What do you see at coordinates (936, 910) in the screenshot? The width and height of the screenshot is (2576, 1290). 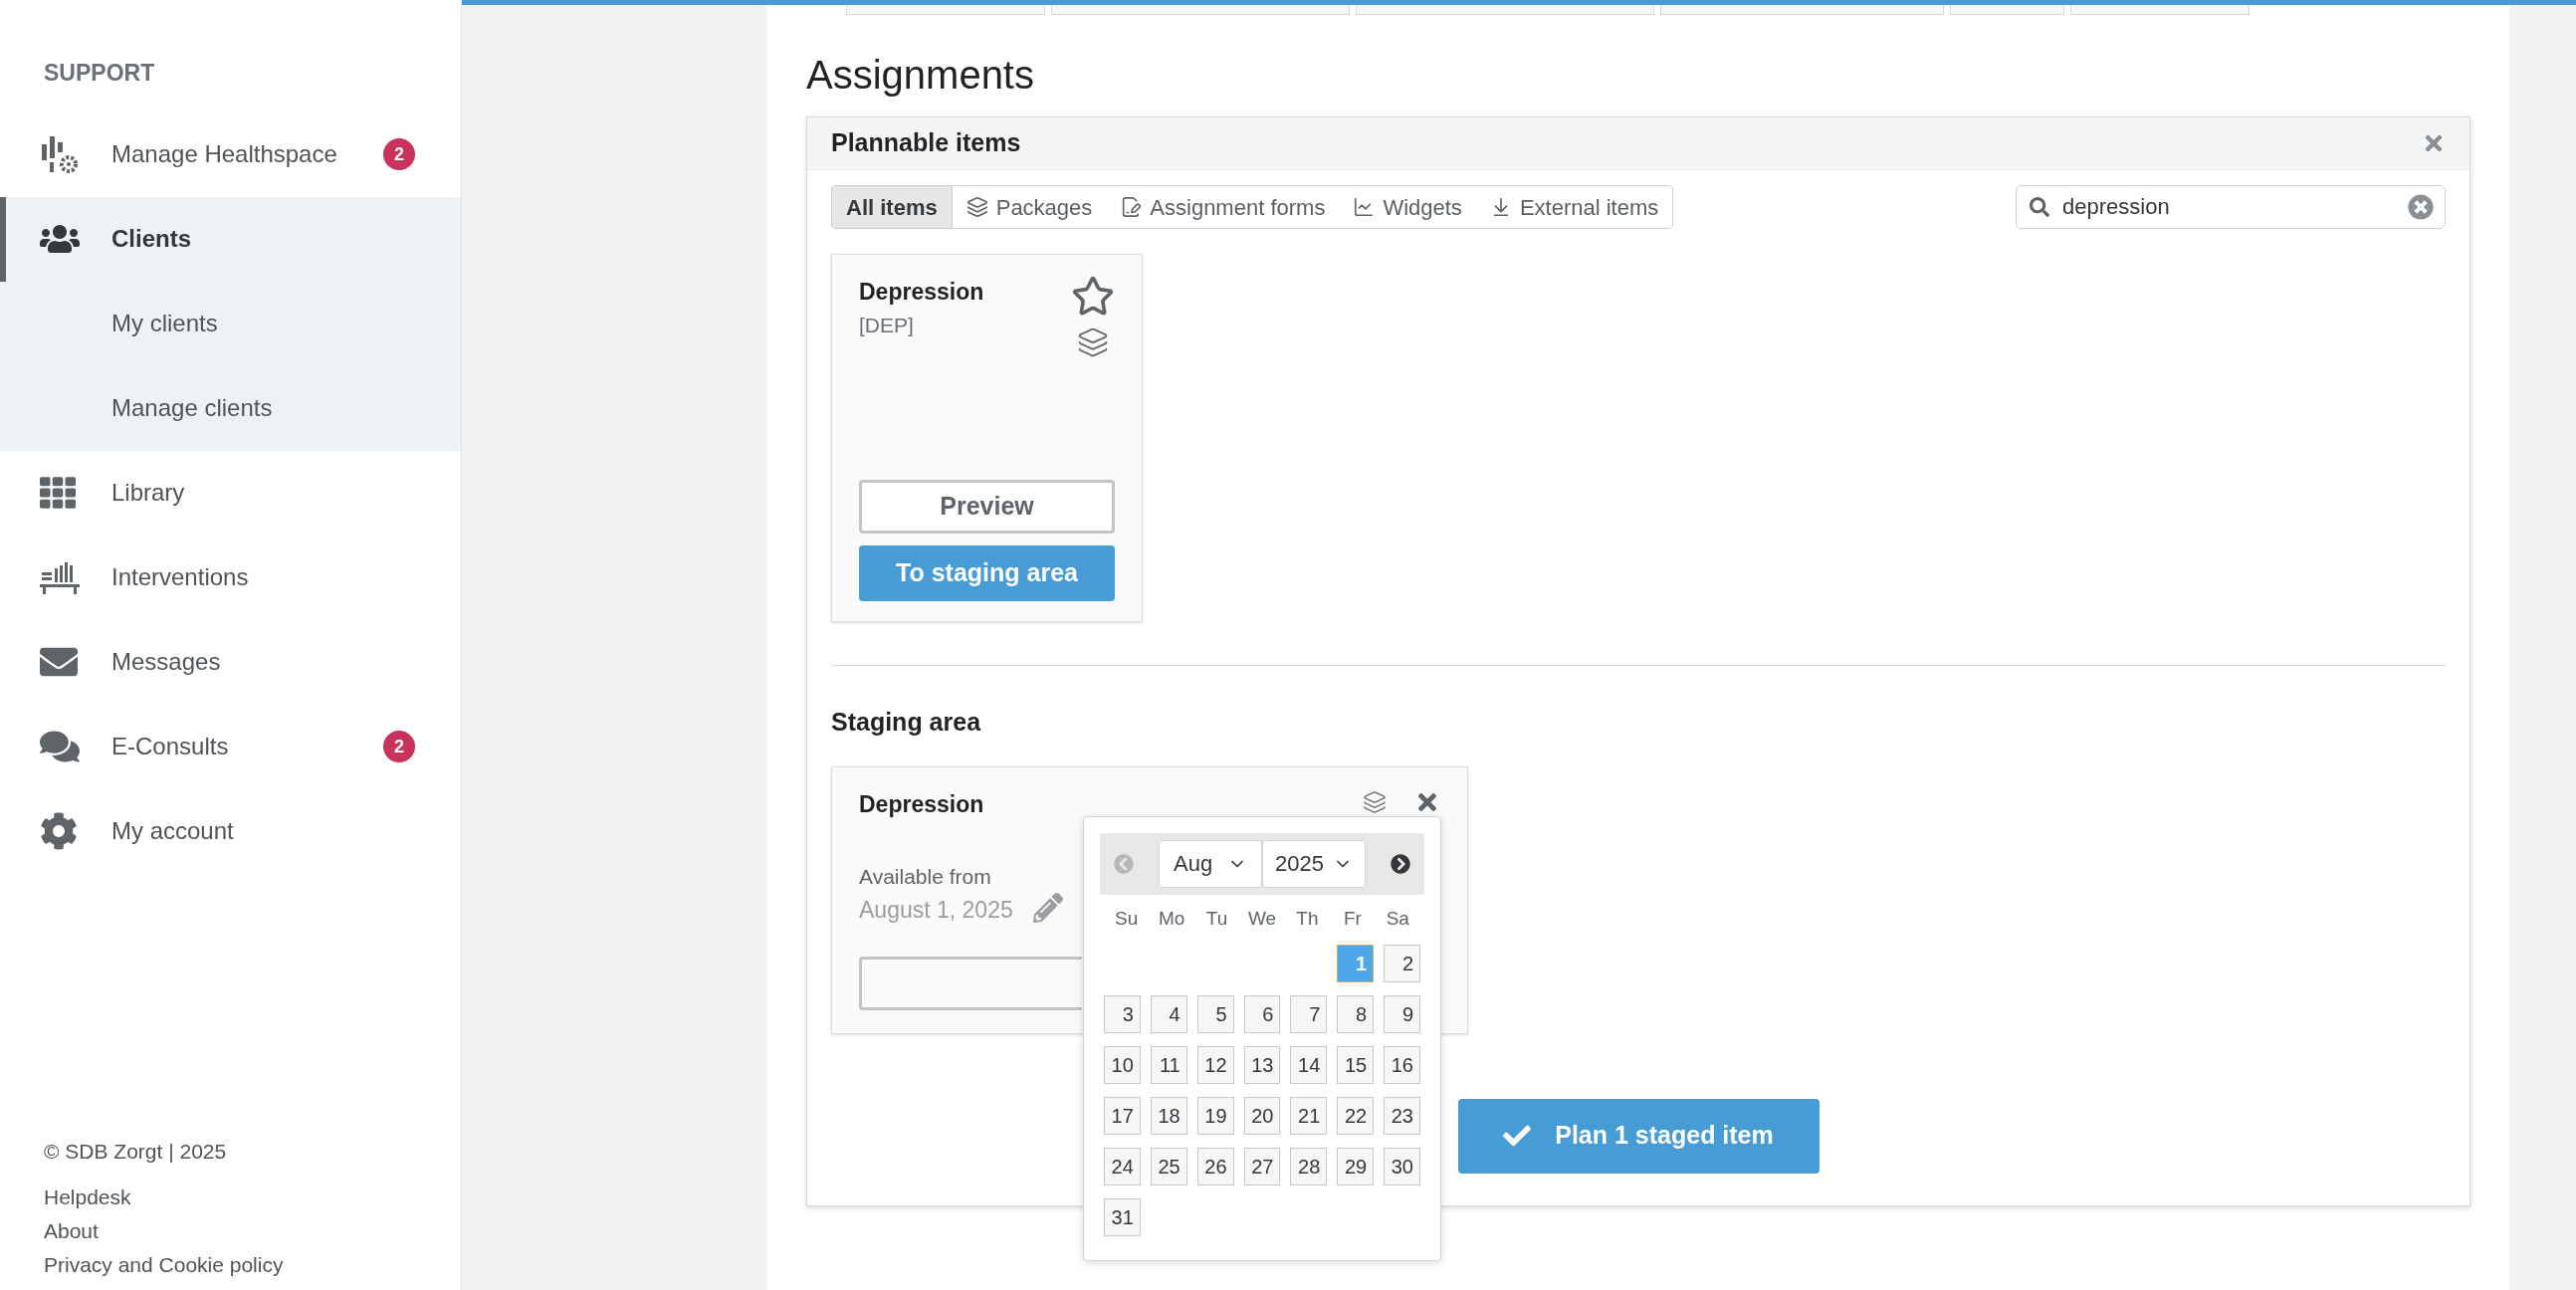 I see `available-date: August 1, 2025` at bounding box center [936, 910].